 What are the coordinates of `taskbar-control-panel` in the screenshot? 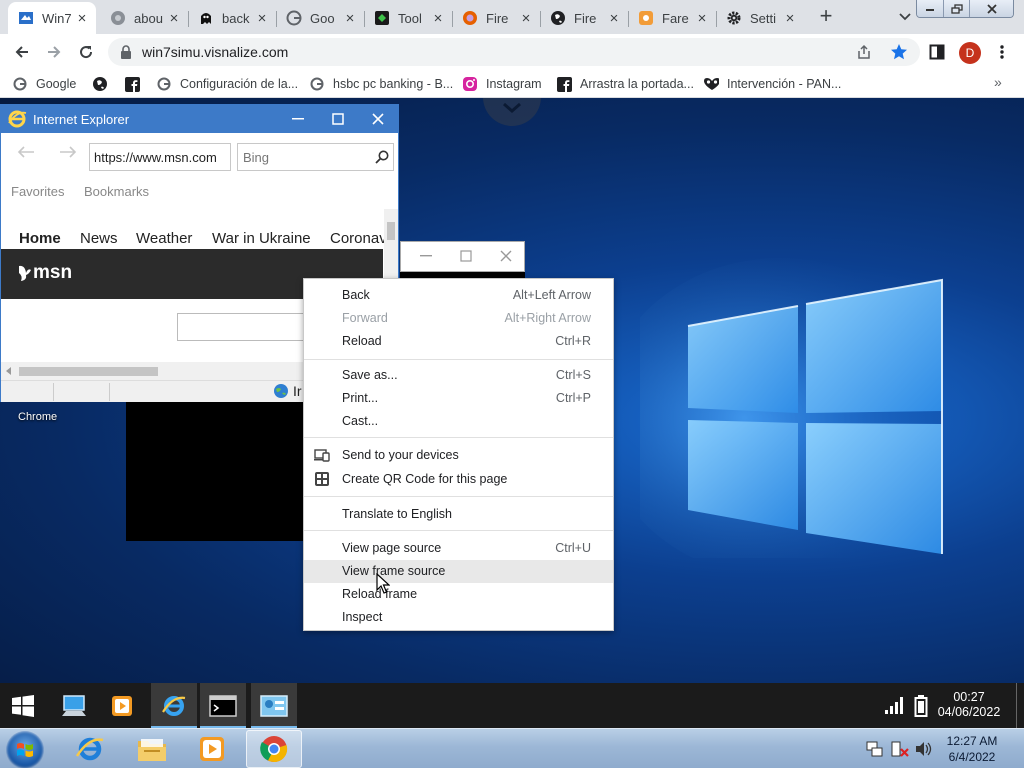 It's located at (274, 705).